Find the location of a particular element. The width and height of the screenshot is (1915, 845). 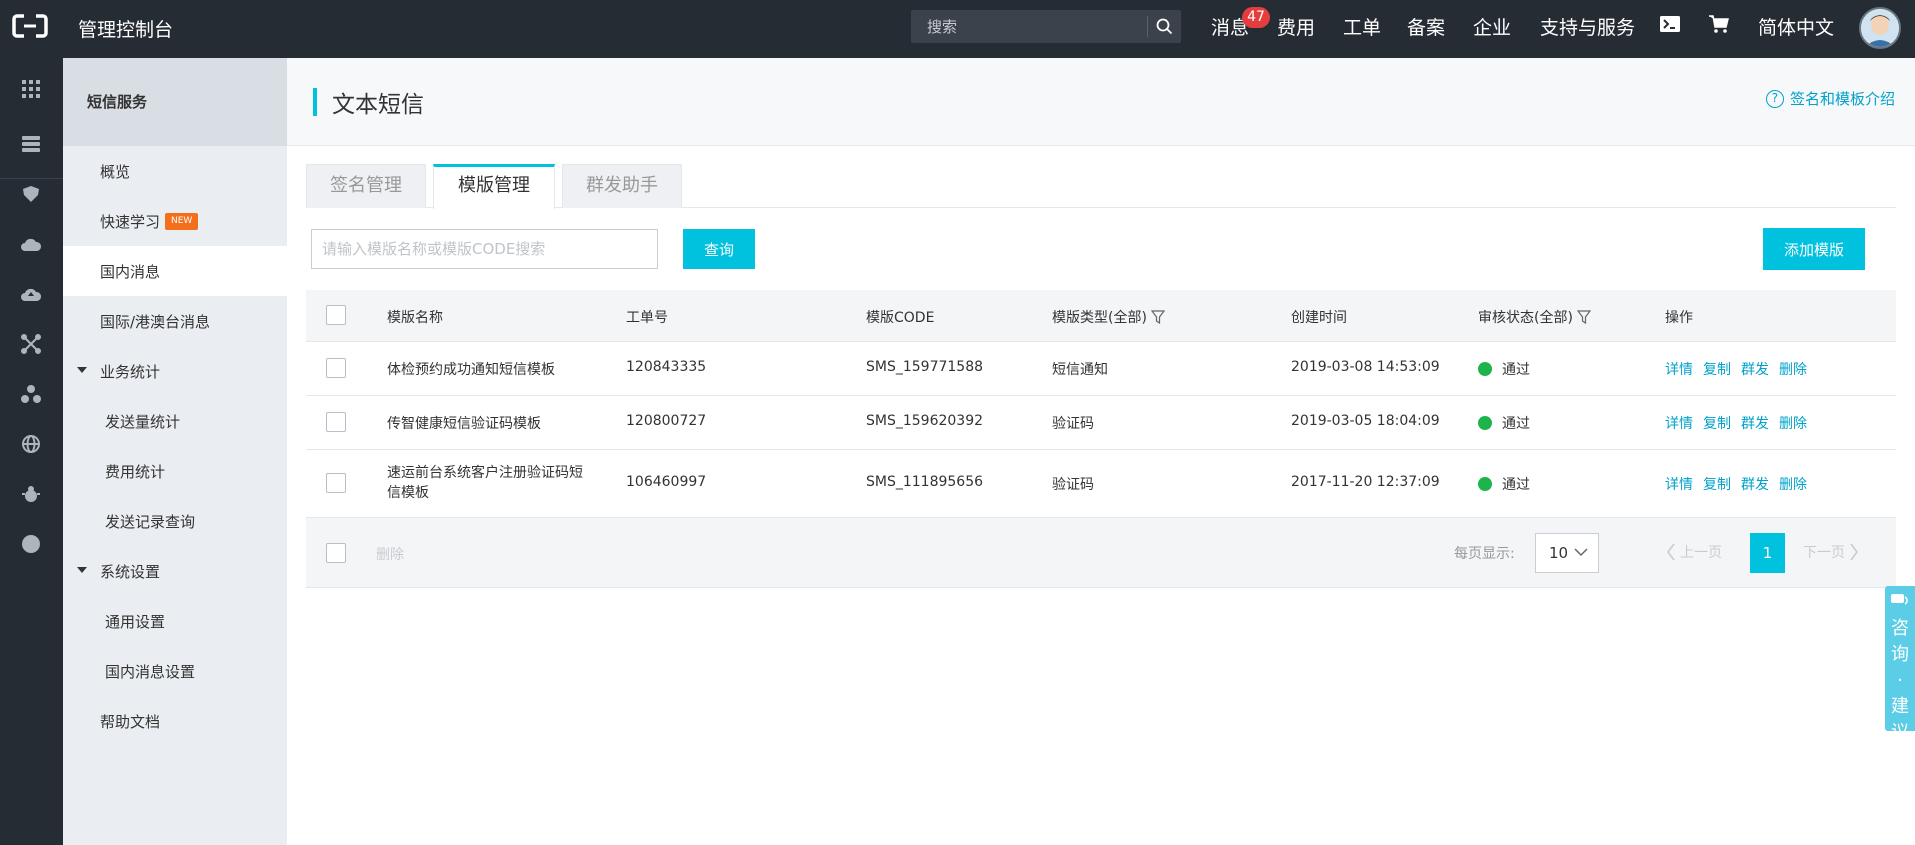

sidebar-item-general-settings: 通用设置 is located at coordinates (175, 621).